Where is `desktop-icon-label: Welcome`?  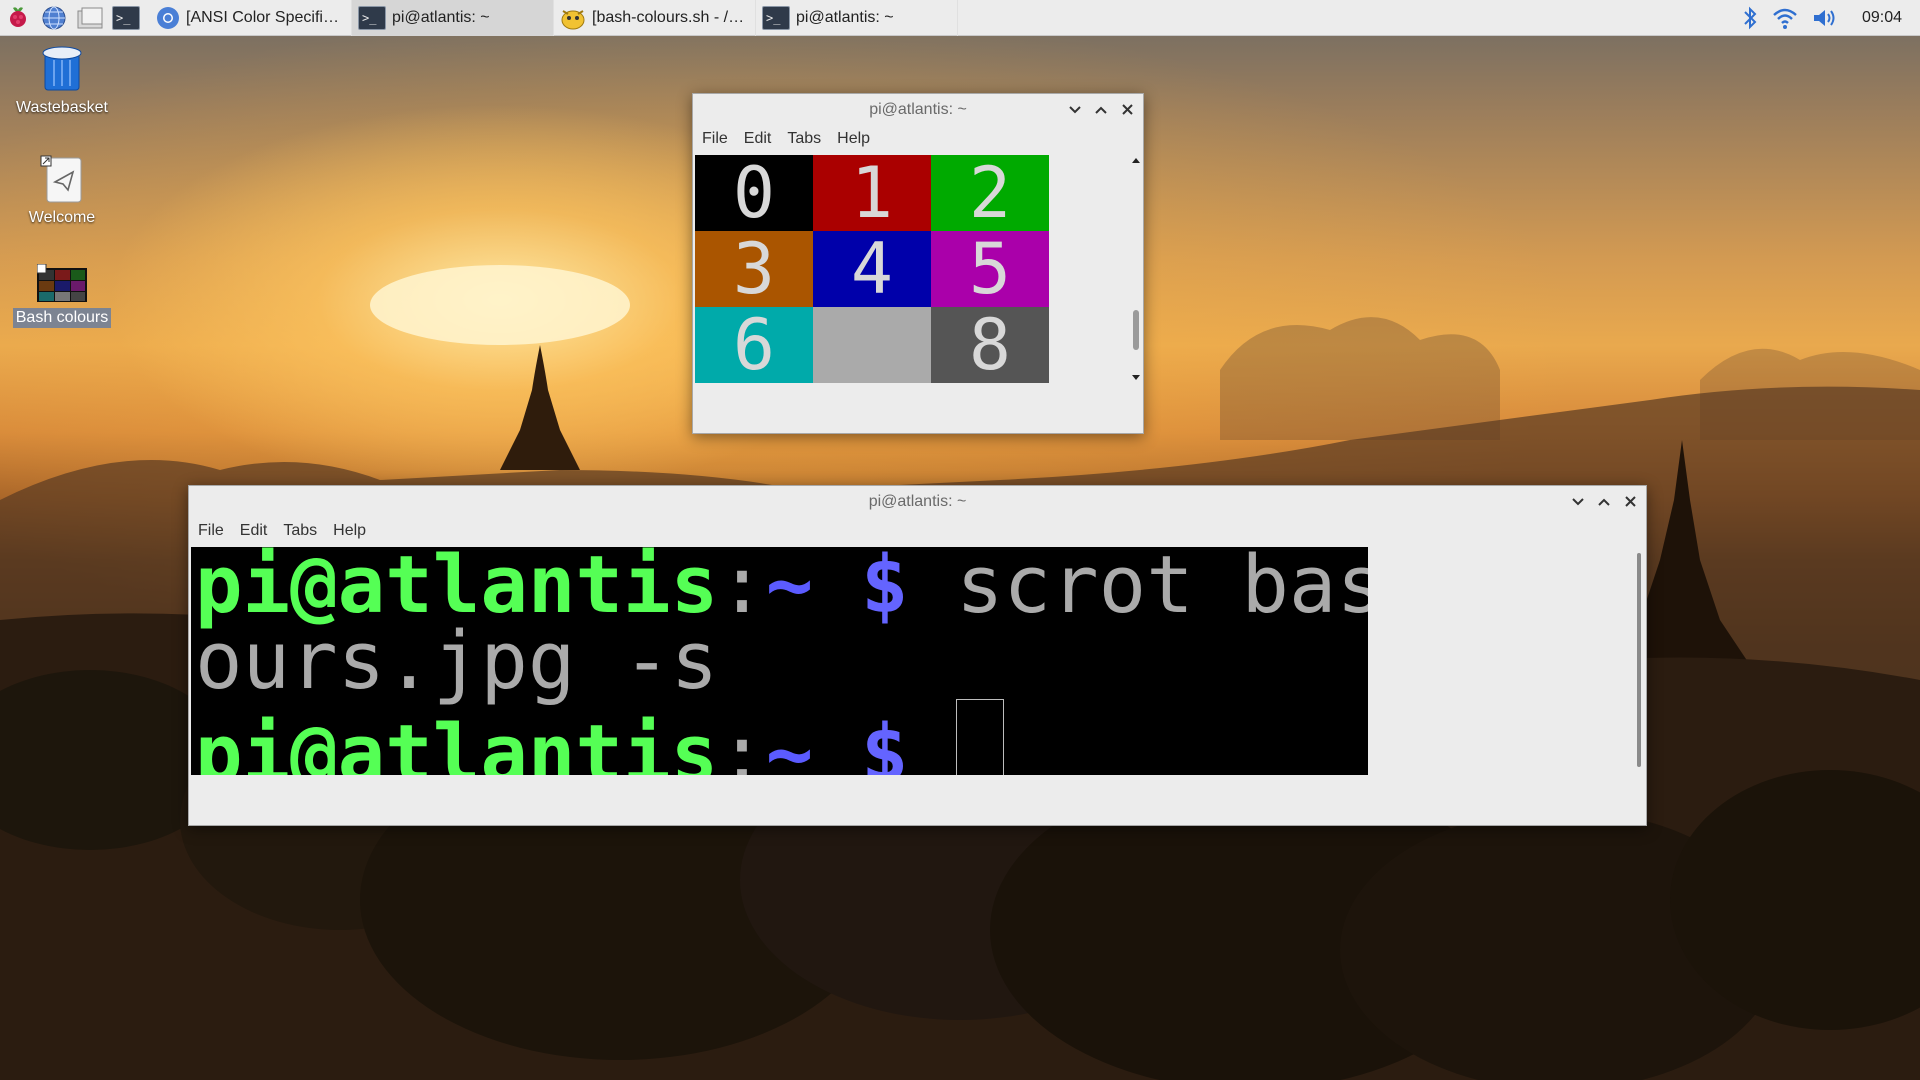
desktop-icon-label: Welcome is located at coordinates (62, 217).